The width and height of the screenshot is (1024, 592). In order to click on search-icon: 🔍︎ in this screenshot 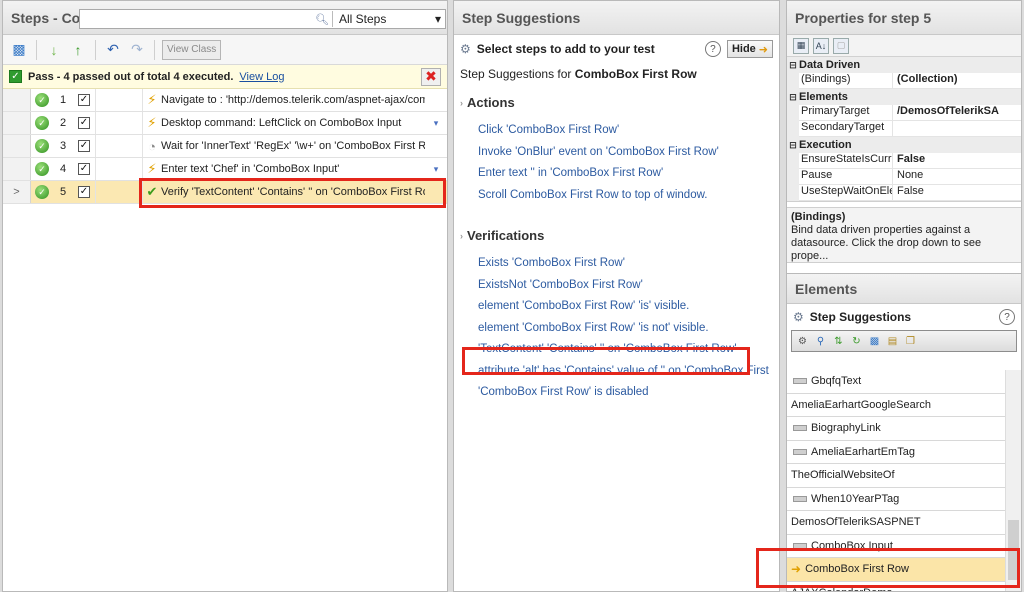, I will do `click(322, 19)`.